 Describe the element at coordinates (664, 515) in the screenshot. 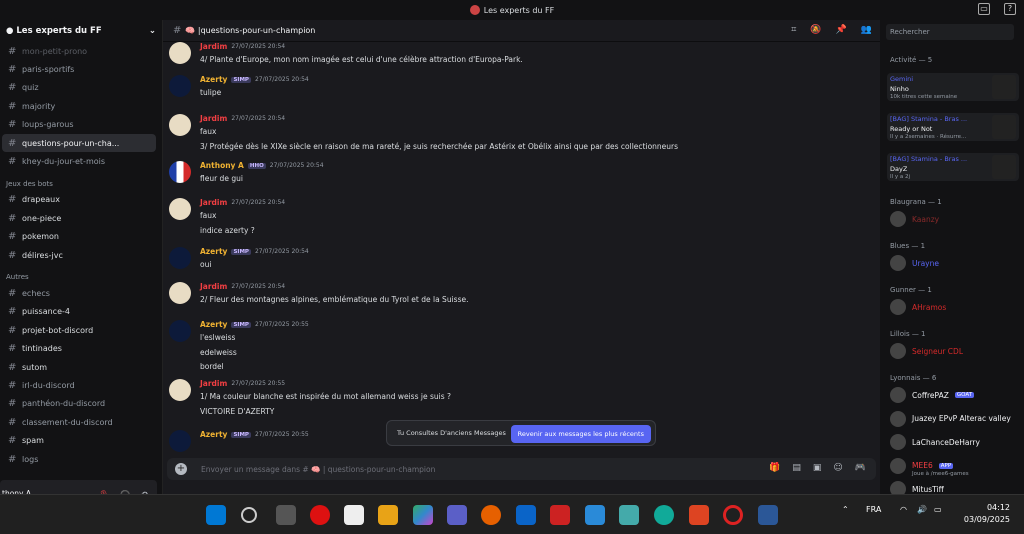

I see `edge-icon` at that location.